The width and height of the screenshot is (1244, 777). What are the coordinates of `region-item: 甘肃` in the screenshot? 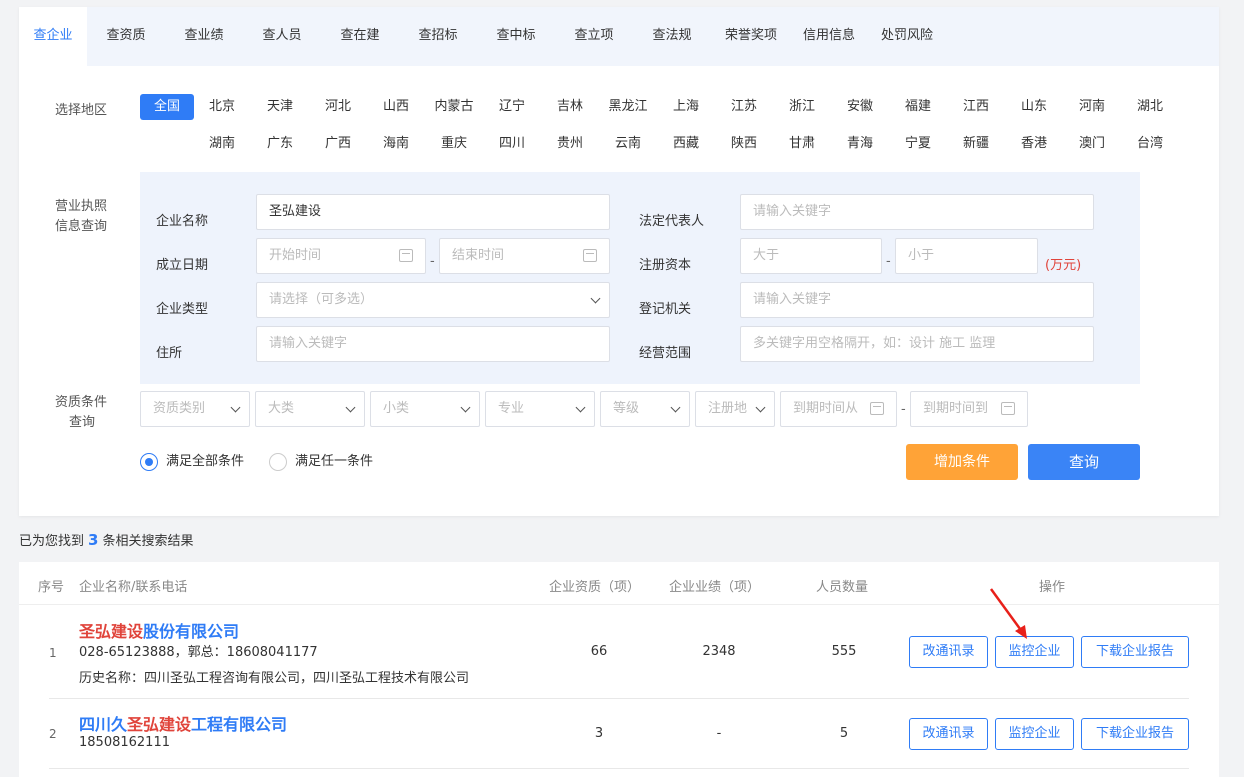 It's located at (802, 144).